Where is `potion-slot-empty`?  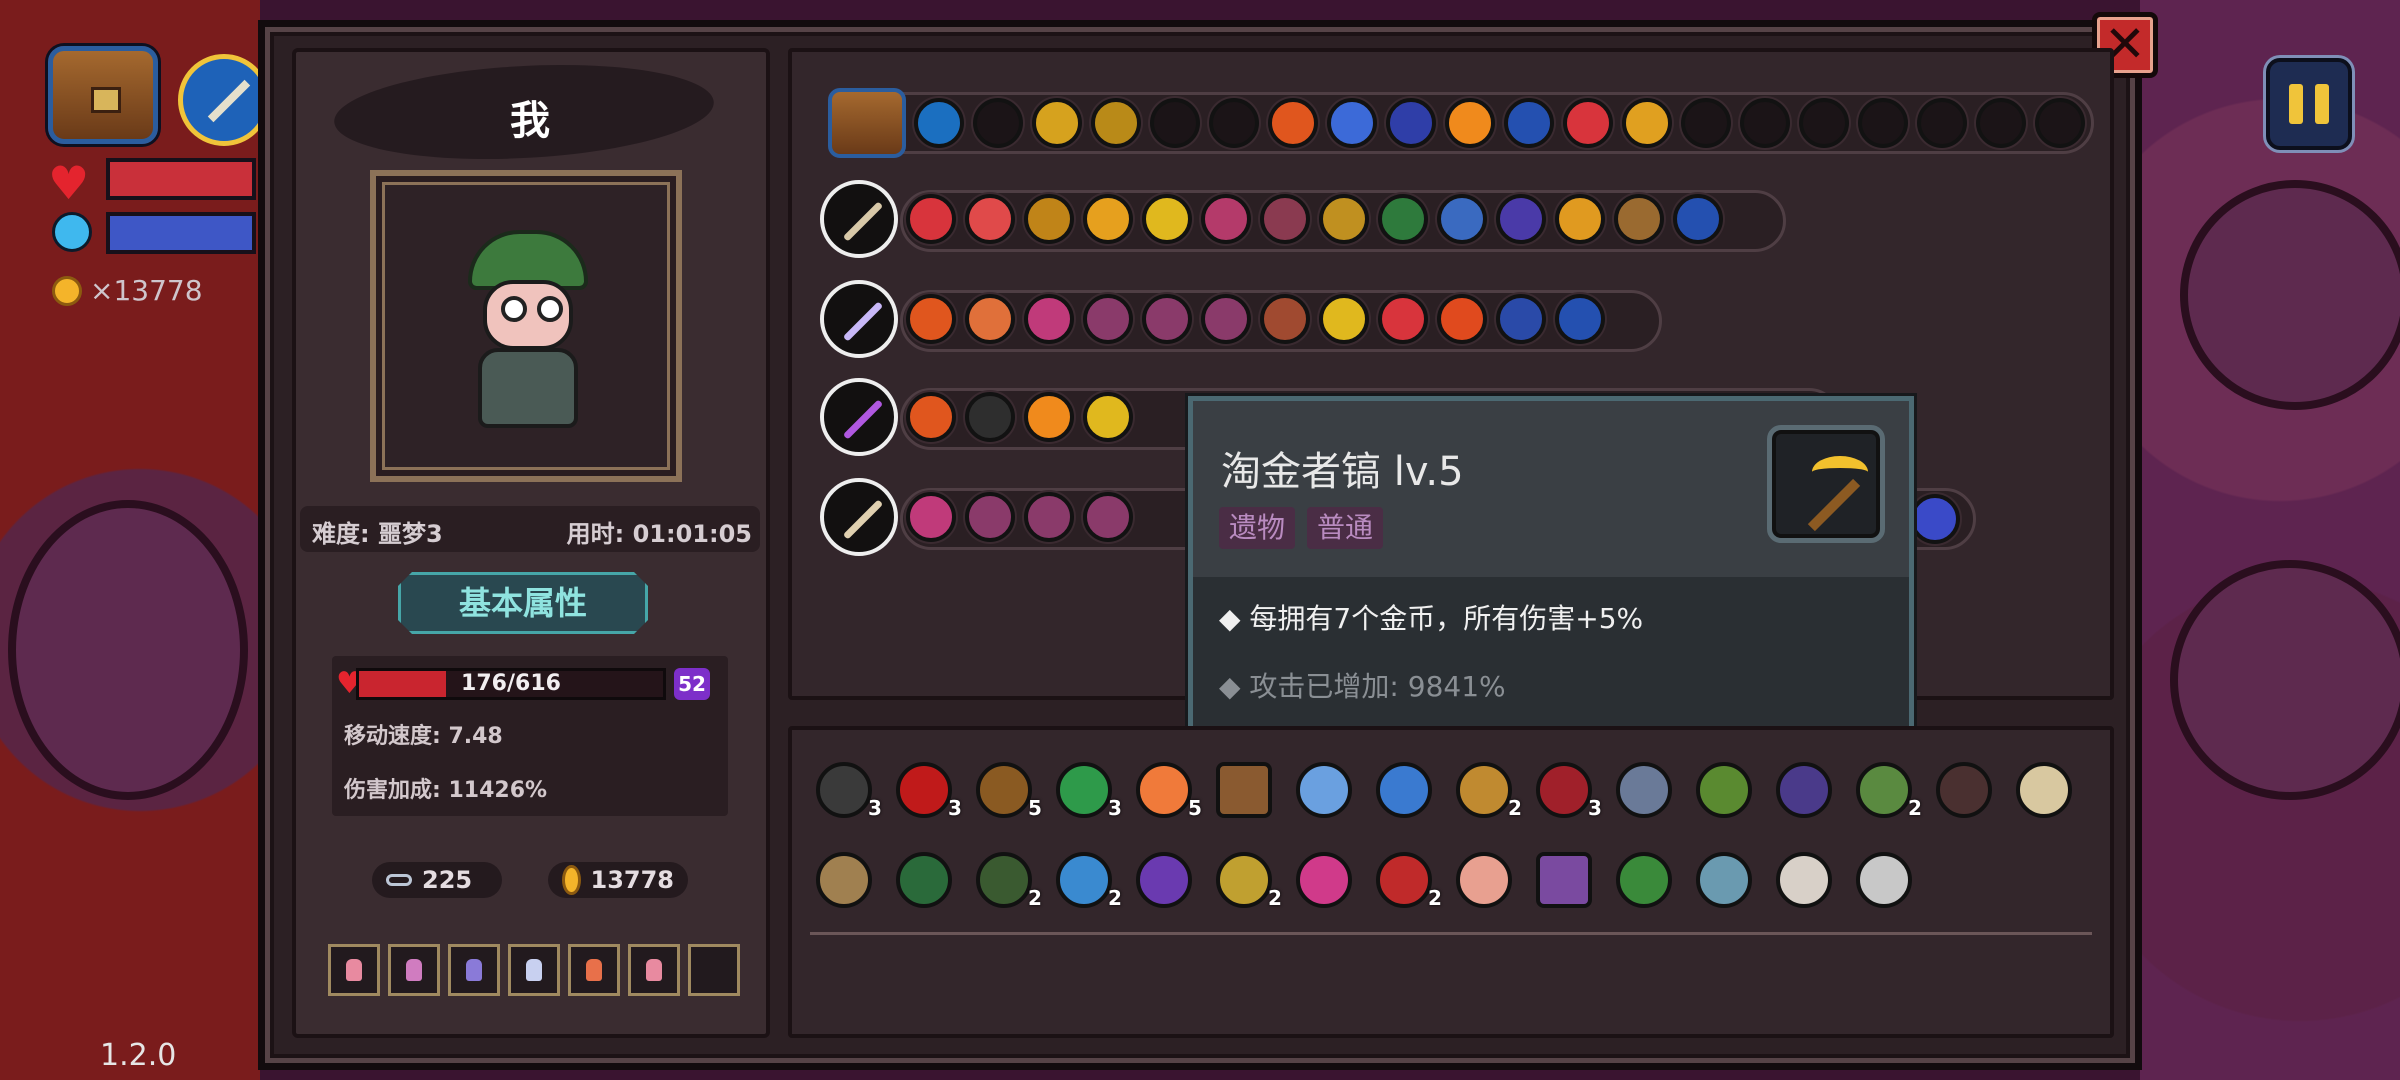 potion-slot-empty is located at coordinates (714, 970).